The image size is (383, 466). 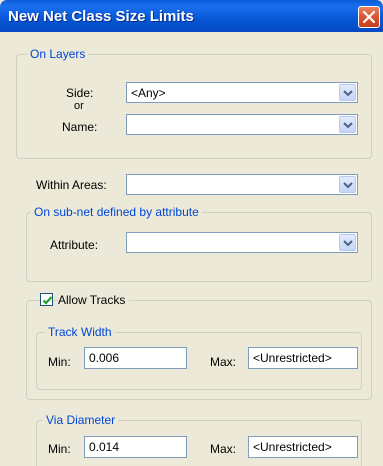 I want to click on name-label: Name:, so click(x=80, y=127).